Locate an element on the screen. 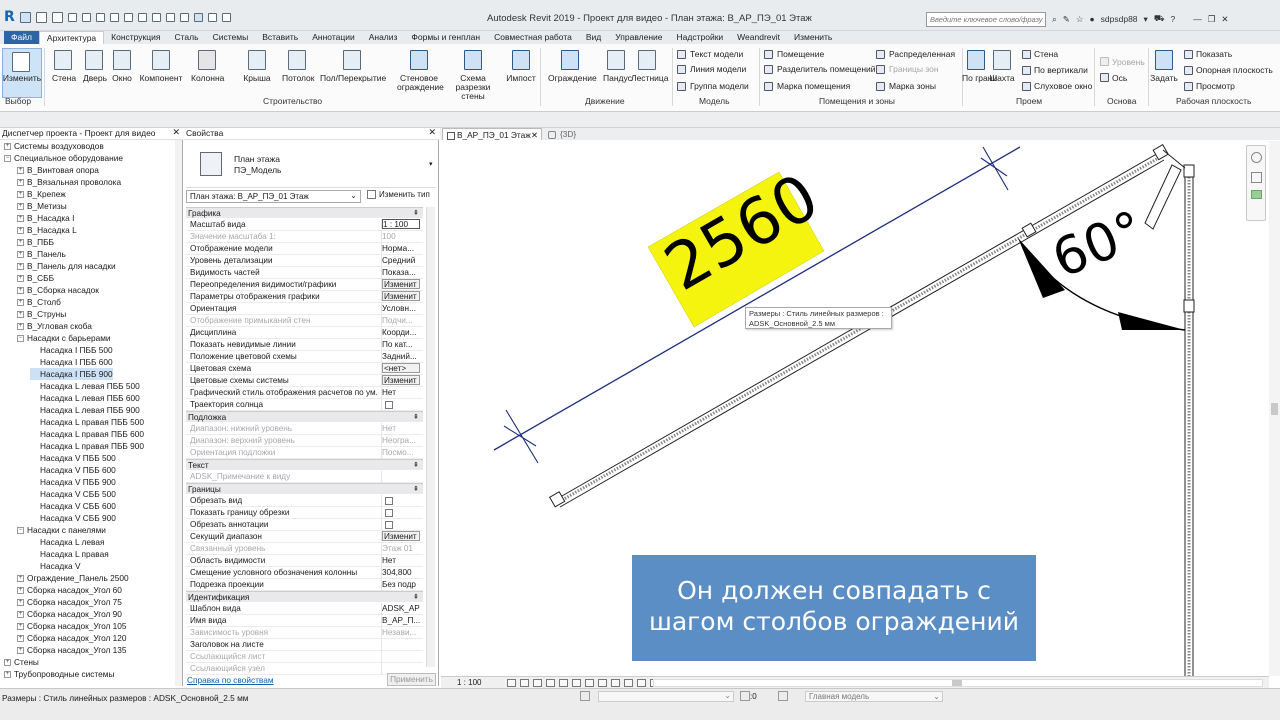  browser-item: − Насадки с панелями is located at coordinates (61, 530).